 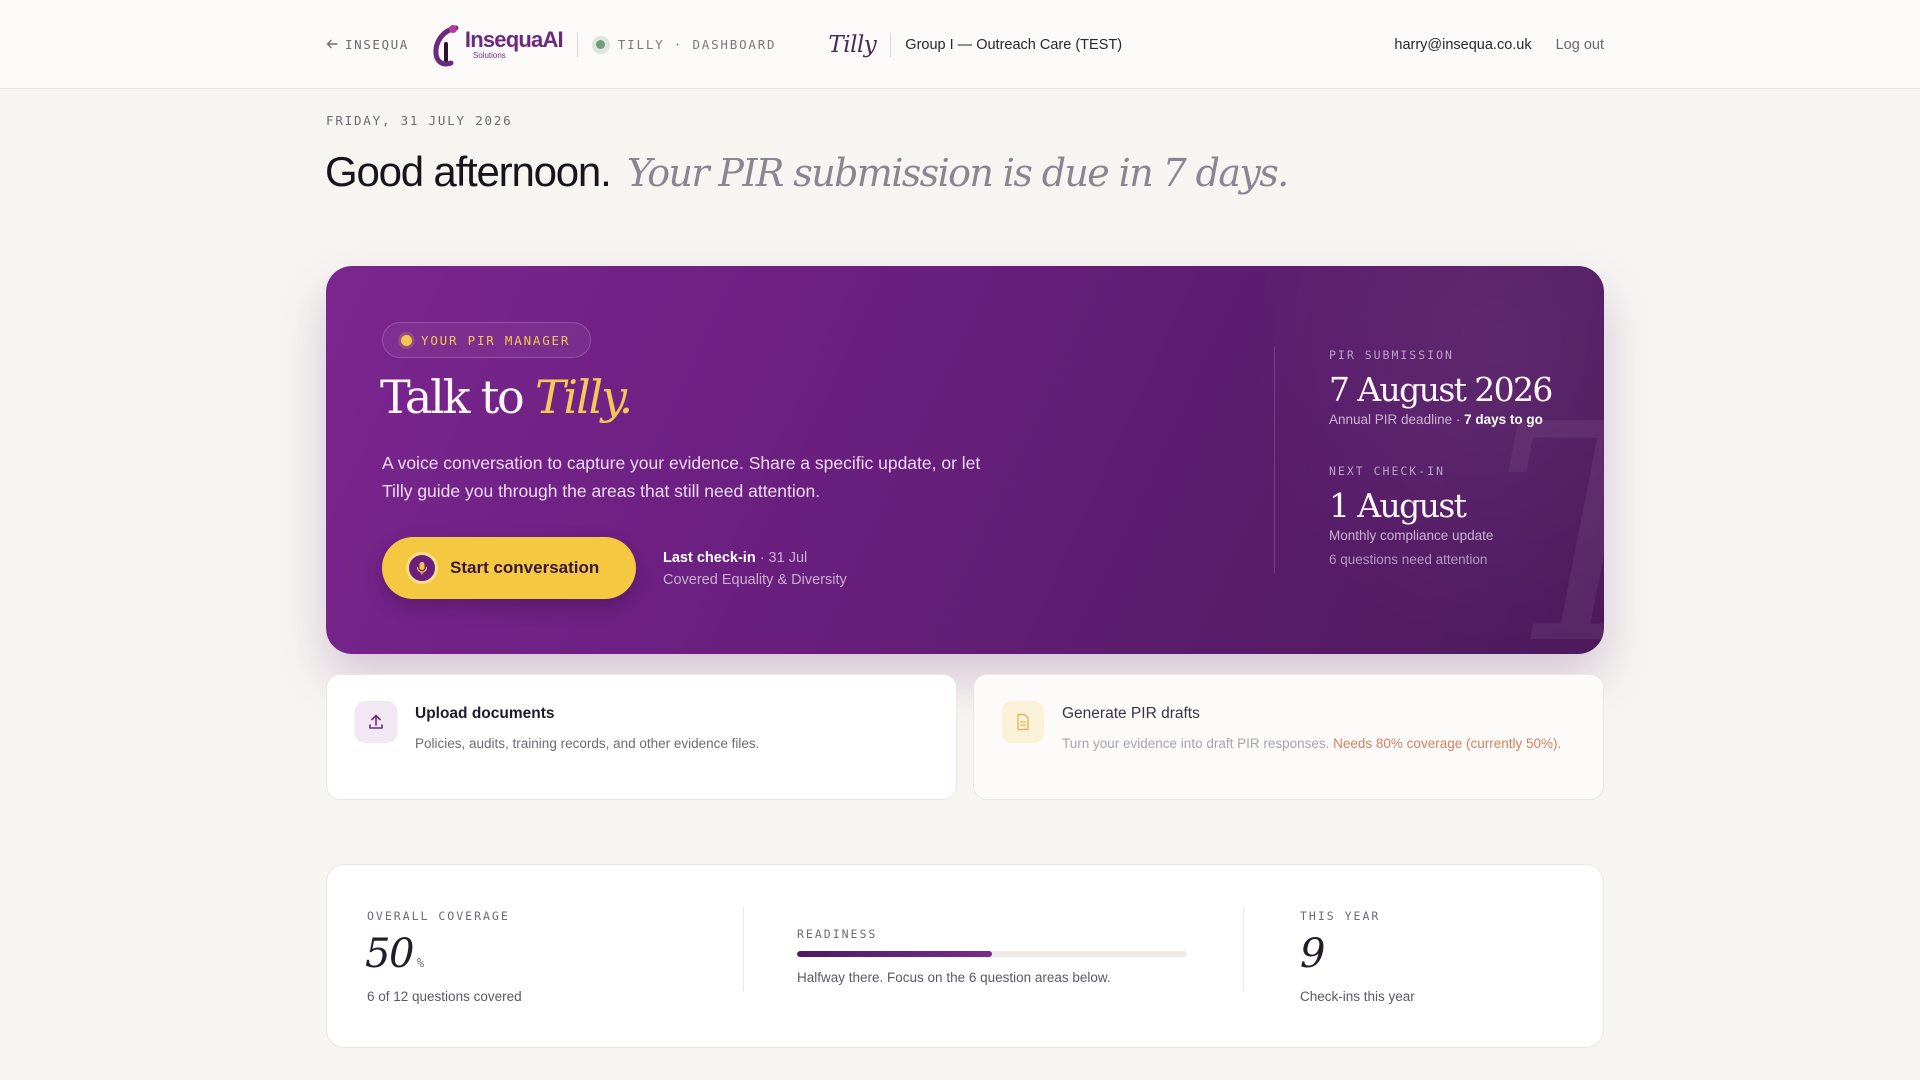 What do you see at coordinates (1312, 954) in the screenshot?
I see `checkins-count: 9` at bounding box center [1312, 954].